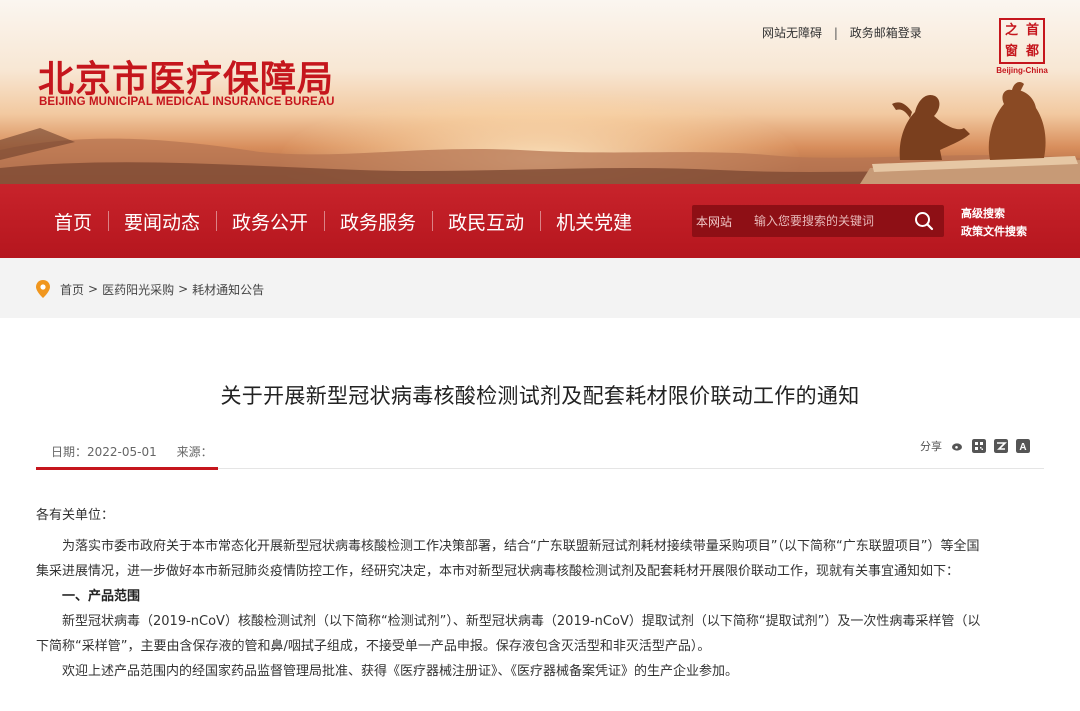 This screenshot has width=1080, height=711. I want to click on seal-char: 都, so click(1032, 51).